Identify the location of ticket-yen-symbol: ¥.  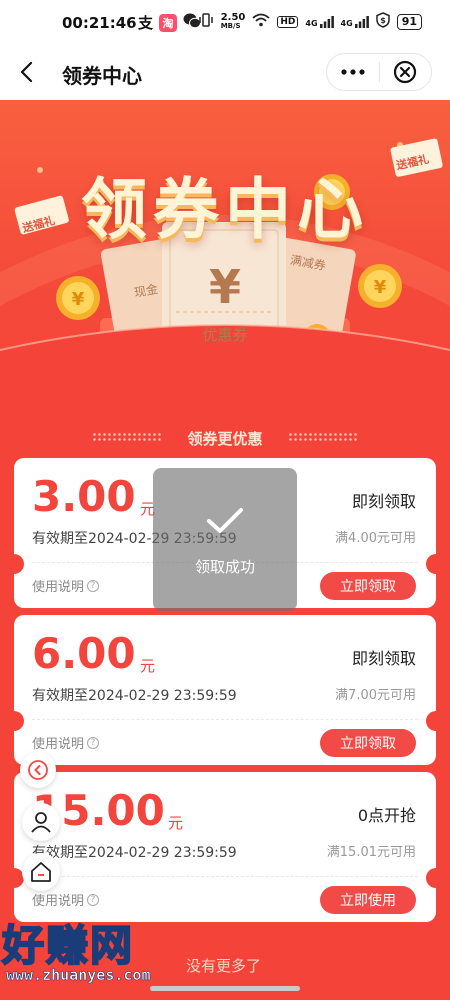
(224, 287).